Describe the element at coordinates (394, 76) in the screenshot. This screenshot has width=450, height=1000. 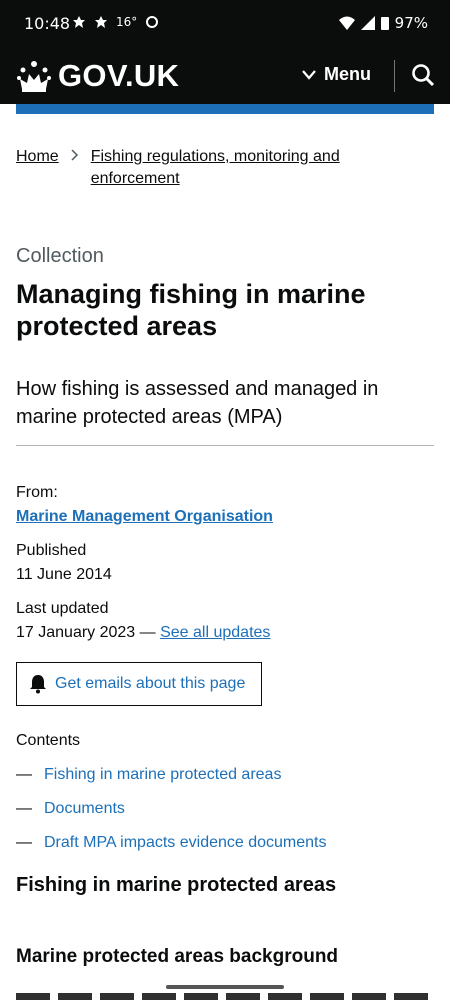
I see `header-divider` at that location.